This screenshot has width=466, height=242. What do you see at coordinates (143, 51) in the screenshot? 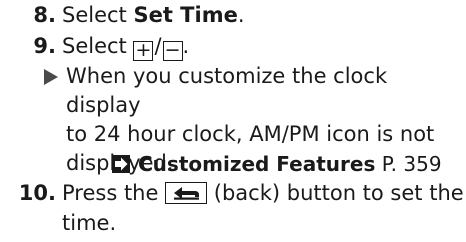
I see `plus-icon: +` at bounding box center [143, 51].